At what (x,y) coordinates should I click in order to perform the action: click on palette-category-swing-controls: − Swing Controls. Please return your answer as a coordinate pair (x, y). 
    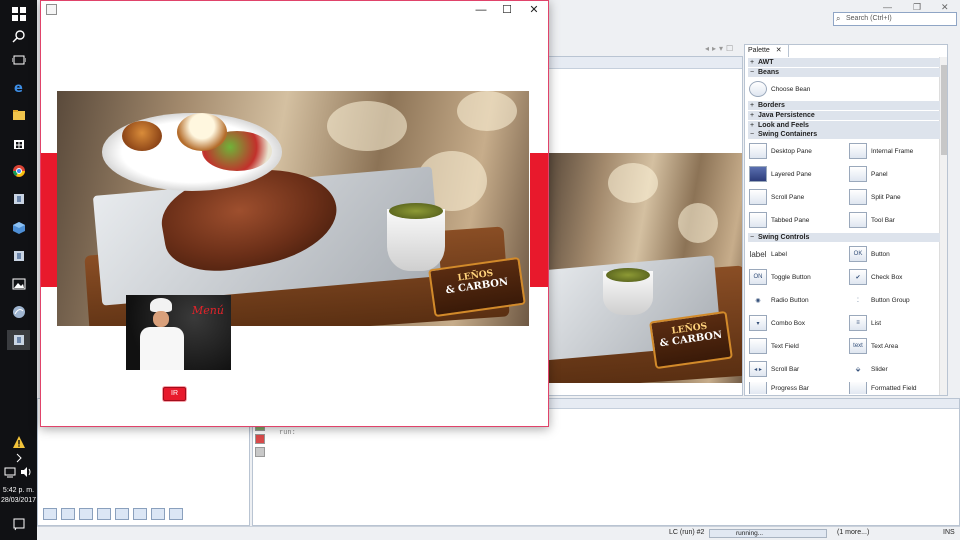
    Looking at the image, I should click on (844, 237).